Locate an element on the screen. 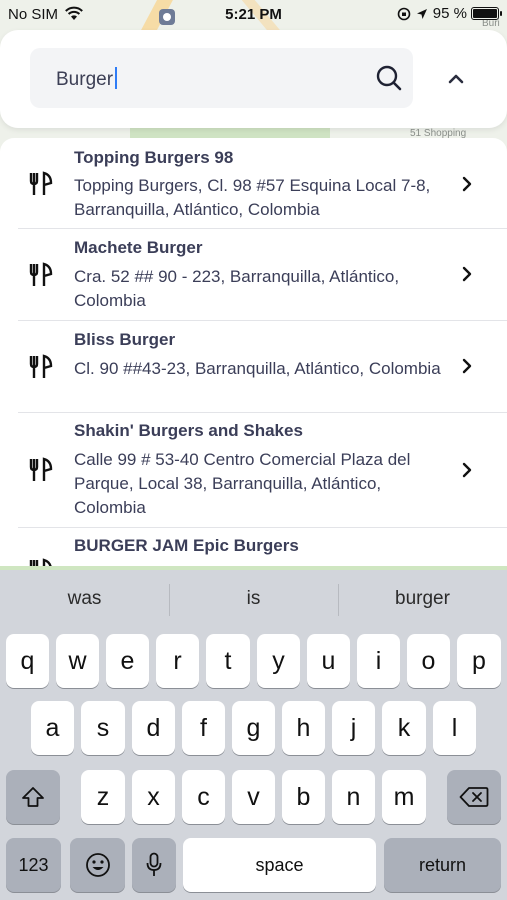 This screenshot has height=900, width=507. key-letter: l is located at coordinates (454, 728).